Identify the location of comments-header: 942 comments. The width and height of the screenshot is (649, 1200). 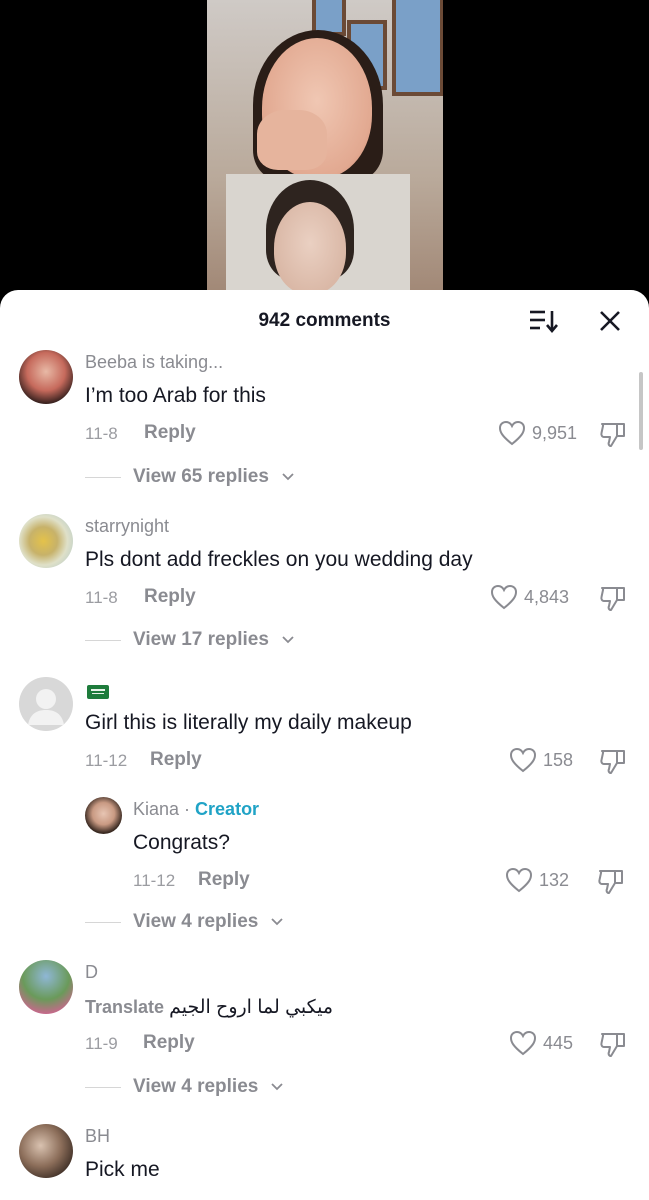
(324, 321).